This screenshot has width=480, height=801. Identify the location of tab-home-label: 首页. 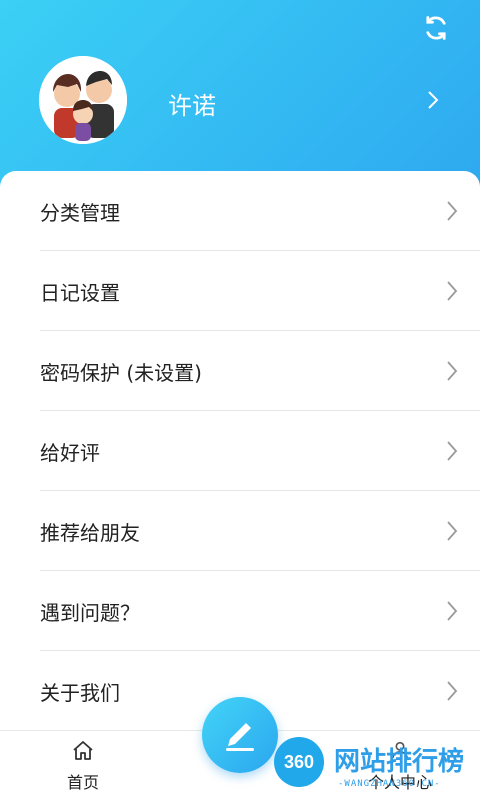
(82, 782).